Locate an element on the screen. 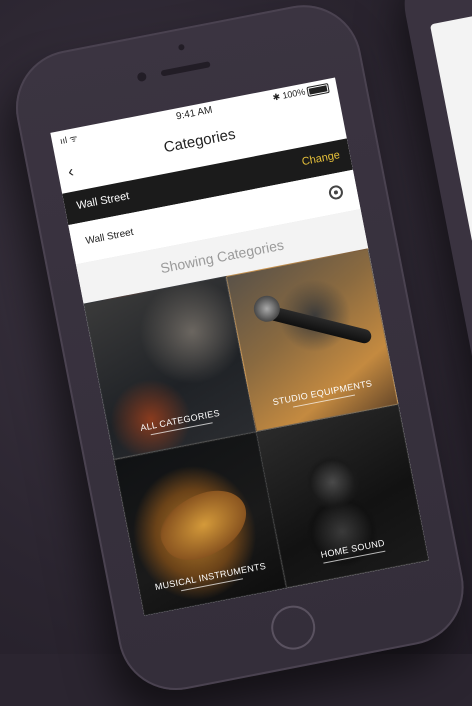 This screenshot has height=706, width=472. guitar-image is located at coordinates (203, 524).